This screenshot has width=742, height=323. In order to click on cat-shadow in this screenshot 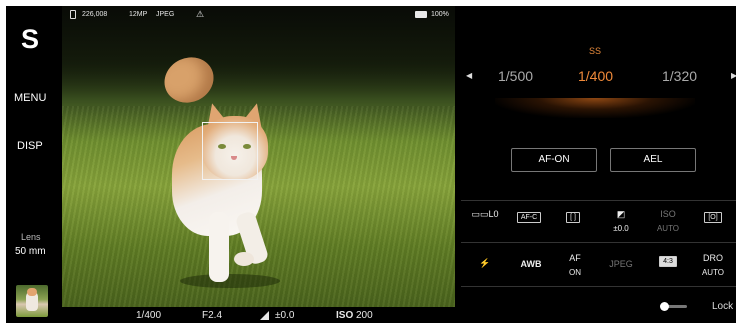, I will do `click(230, 281)`.